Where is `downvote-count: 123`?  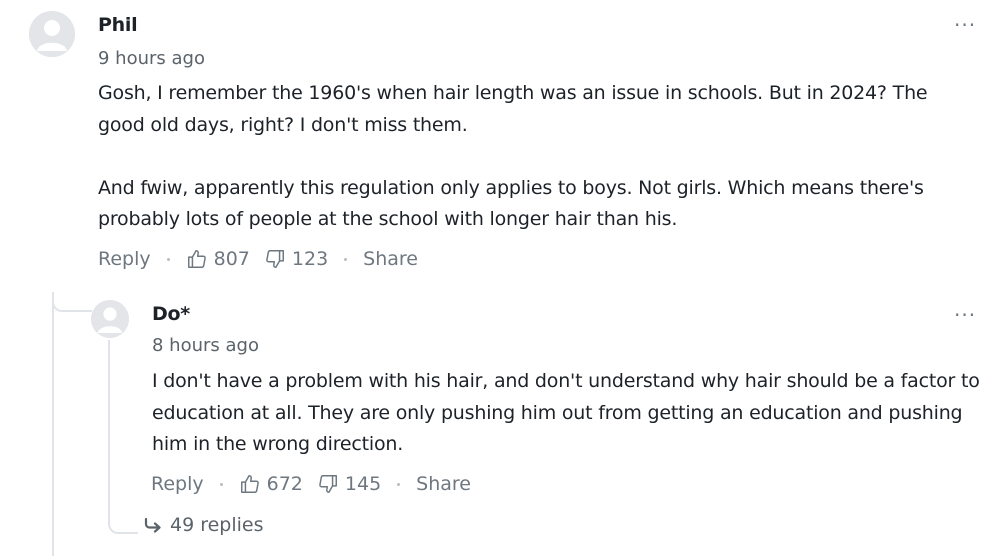
downvote-count: 123 is located at coordinates (310, 259).